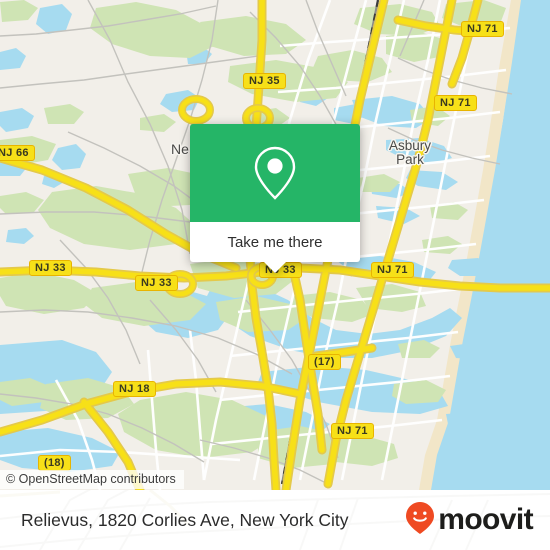 The width and height of the screenshot is (550, 550). Describe the element at coordinates (54, 463) in the screenshot. I see `road-shield: (18)` at that location.